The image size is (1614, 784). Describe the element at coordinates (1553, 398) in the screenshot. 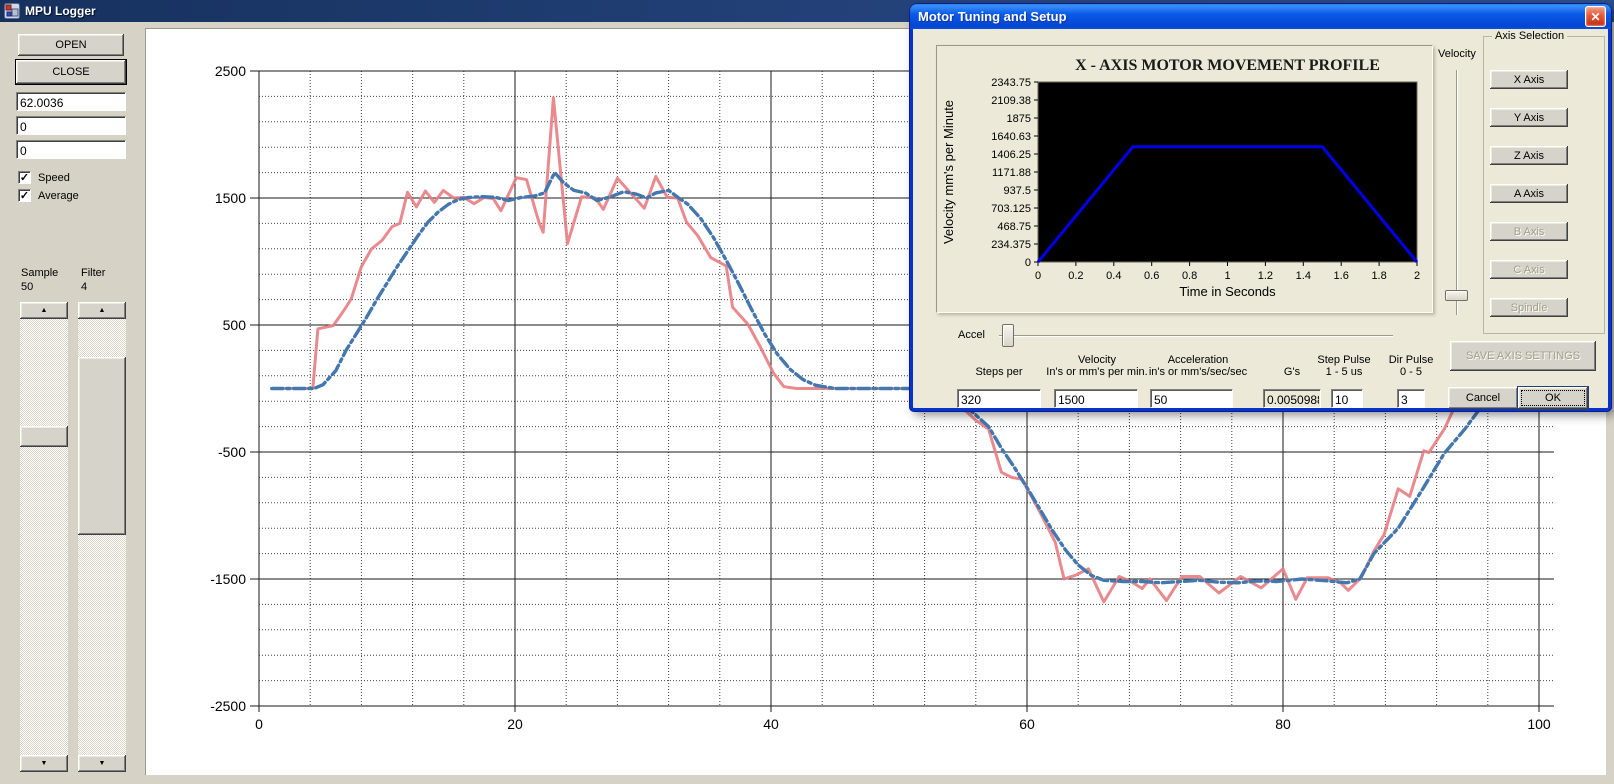

I see `ok-button: OK` at that location.